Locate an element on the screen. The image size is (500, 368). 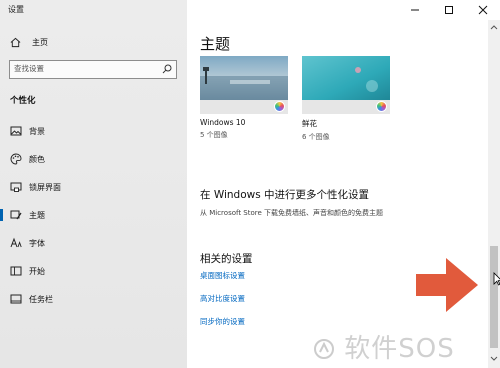
maximize-icon is located at coordinates (449, 10).